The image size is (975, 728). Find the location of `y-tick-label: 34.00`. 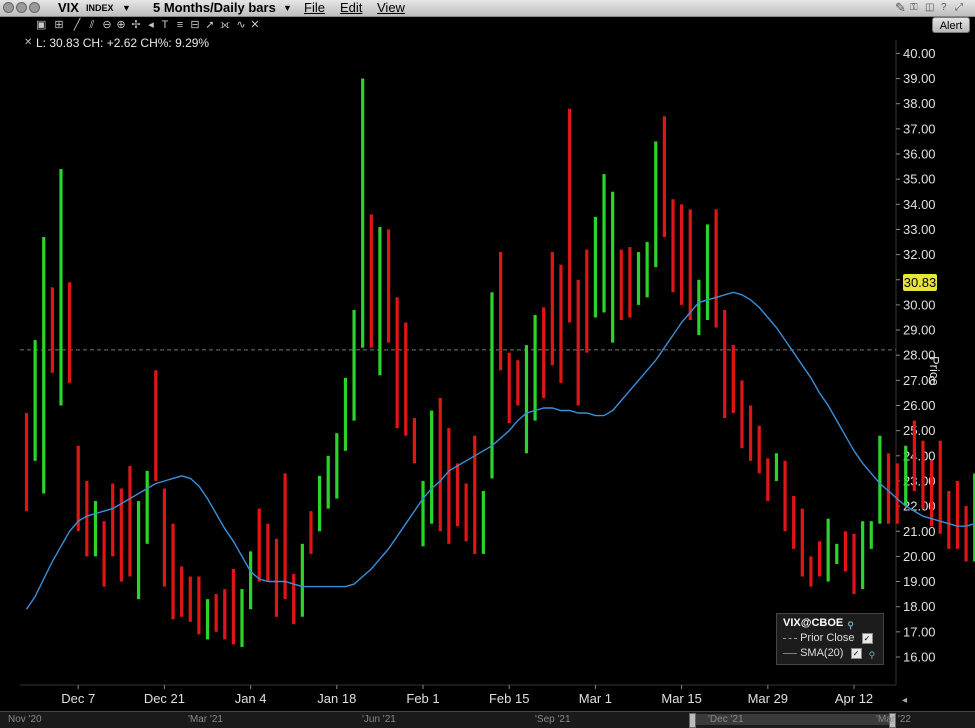

y-tick-label: 34.00 is located at coordinates (919, 204).